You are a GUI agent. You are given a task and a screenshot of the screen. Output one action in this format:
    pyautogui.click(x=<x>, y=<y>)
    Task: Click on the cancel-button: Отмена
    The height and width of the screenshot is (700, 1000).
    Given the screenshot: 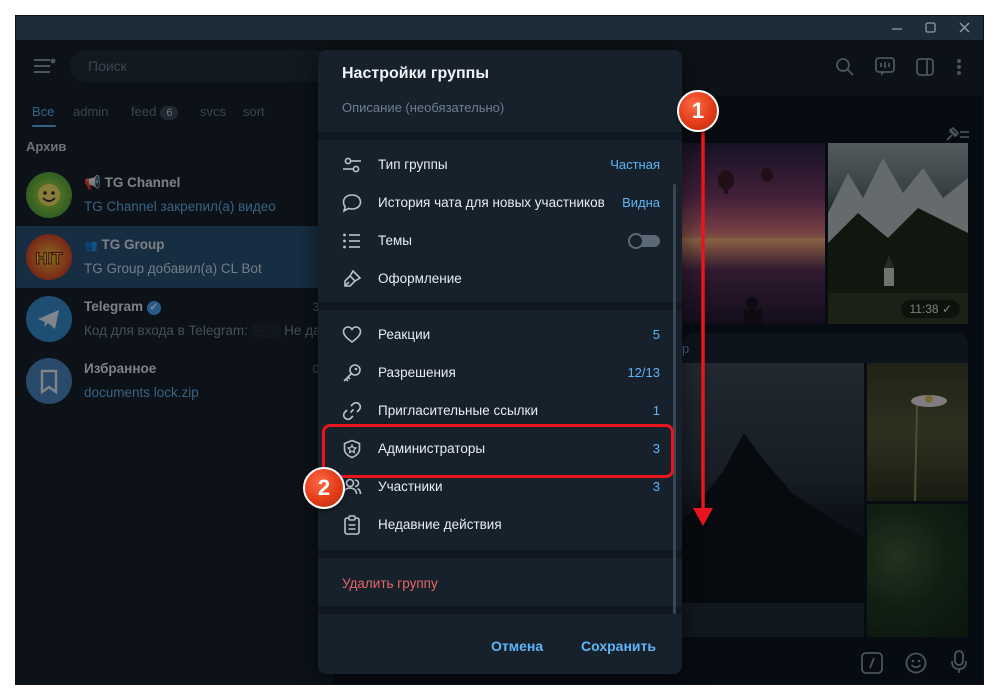 What is the action you would take?
    pyautogui.click(x=517, y=646)
    